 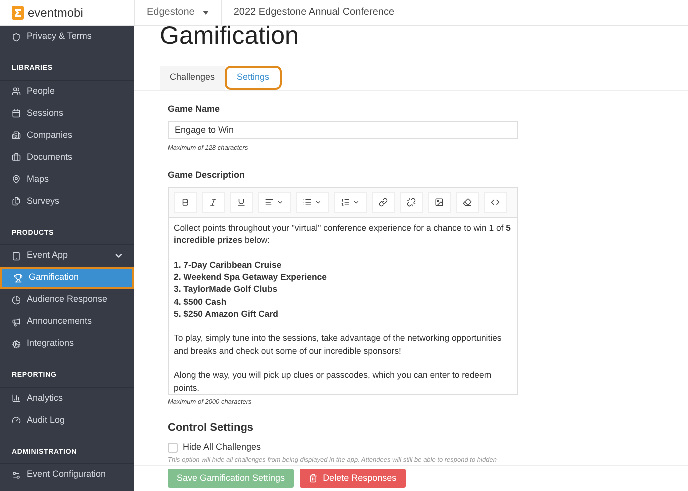 What do you see at coordinates (16, 300) in the screenshot?
I see `pie-chart-icon` at bounding box center [16, 300].